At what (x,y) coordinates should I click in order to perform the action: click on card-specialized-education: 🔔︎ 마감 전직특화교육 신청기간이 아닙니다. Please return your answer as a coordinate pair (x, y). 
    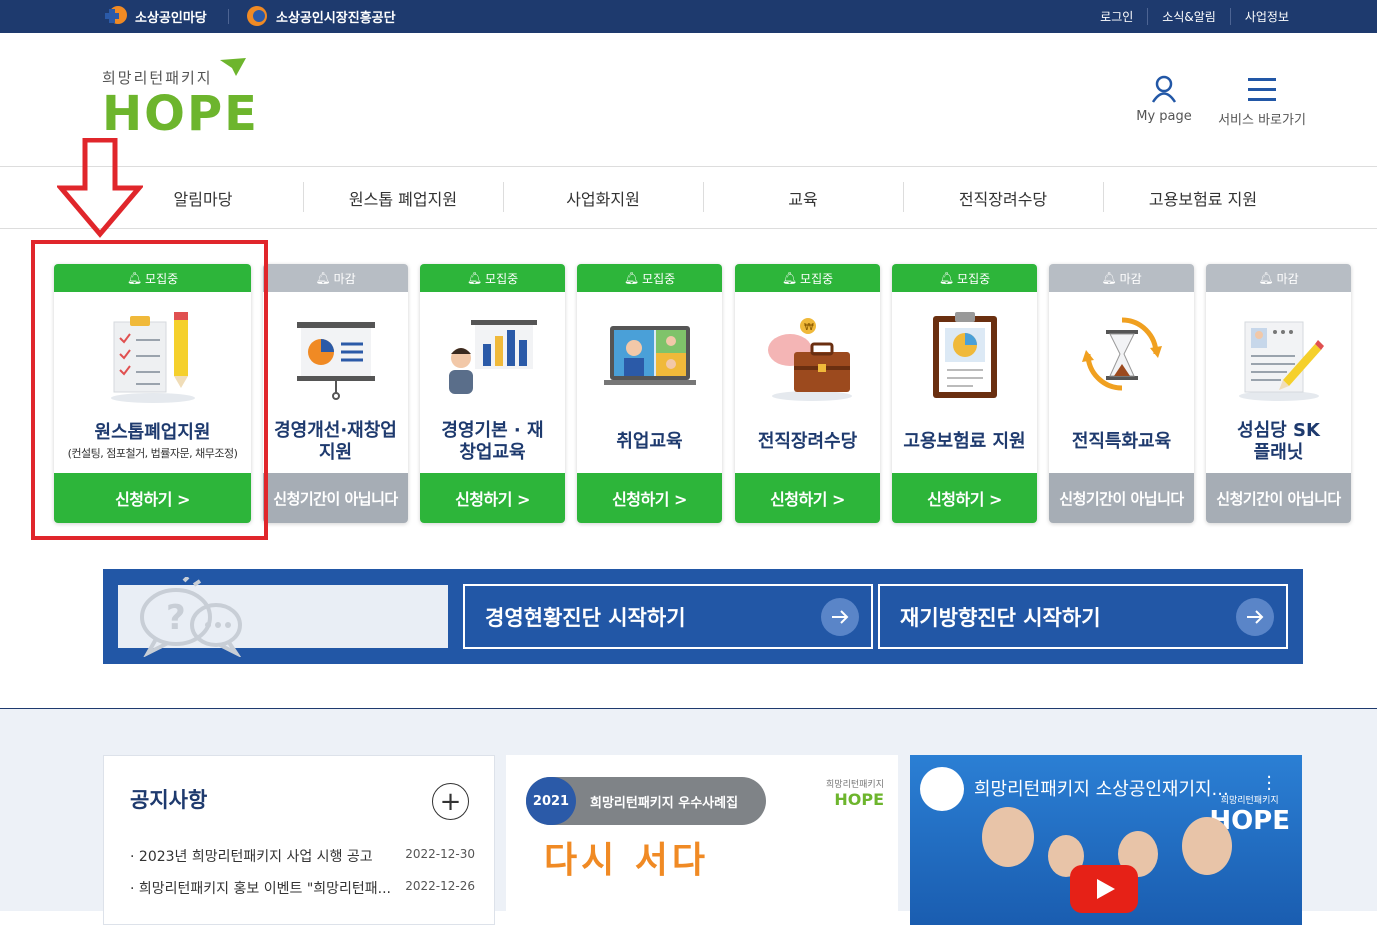
    Looking at the image, I should click on (1121, 393).